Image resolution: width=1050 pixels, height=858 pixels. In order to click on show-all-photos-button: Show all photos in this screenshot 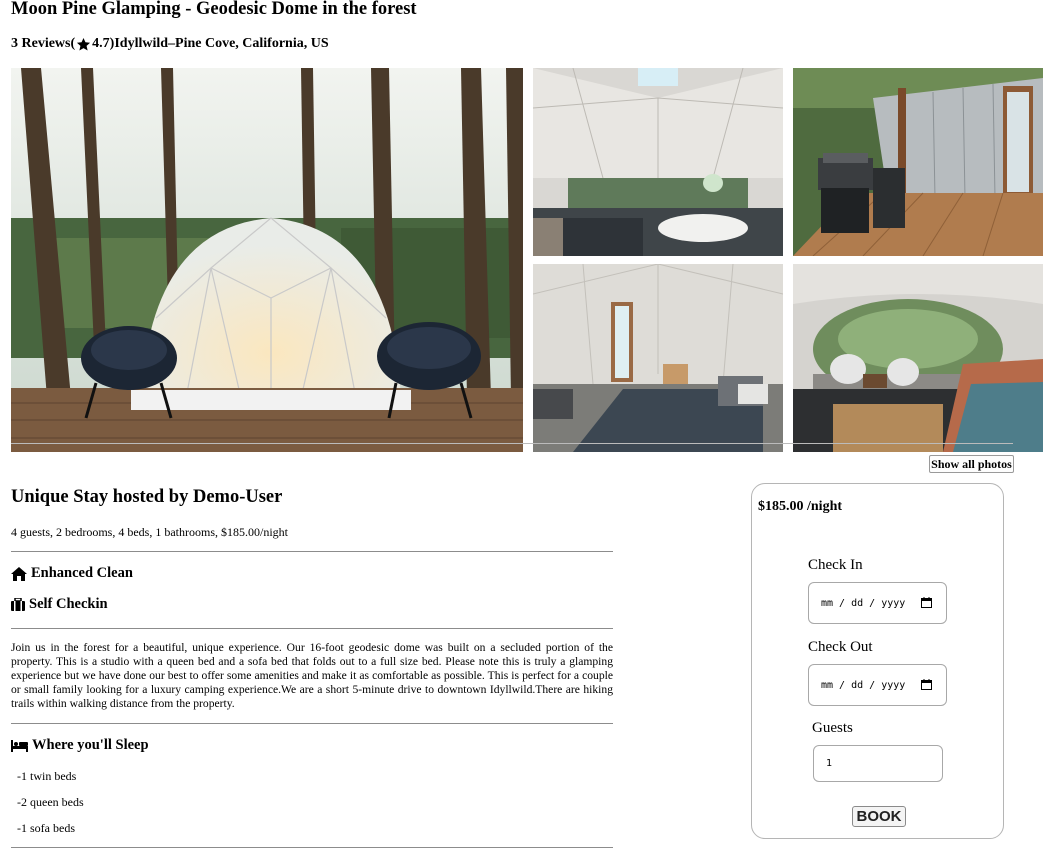, I will do `click(971, 464)`.